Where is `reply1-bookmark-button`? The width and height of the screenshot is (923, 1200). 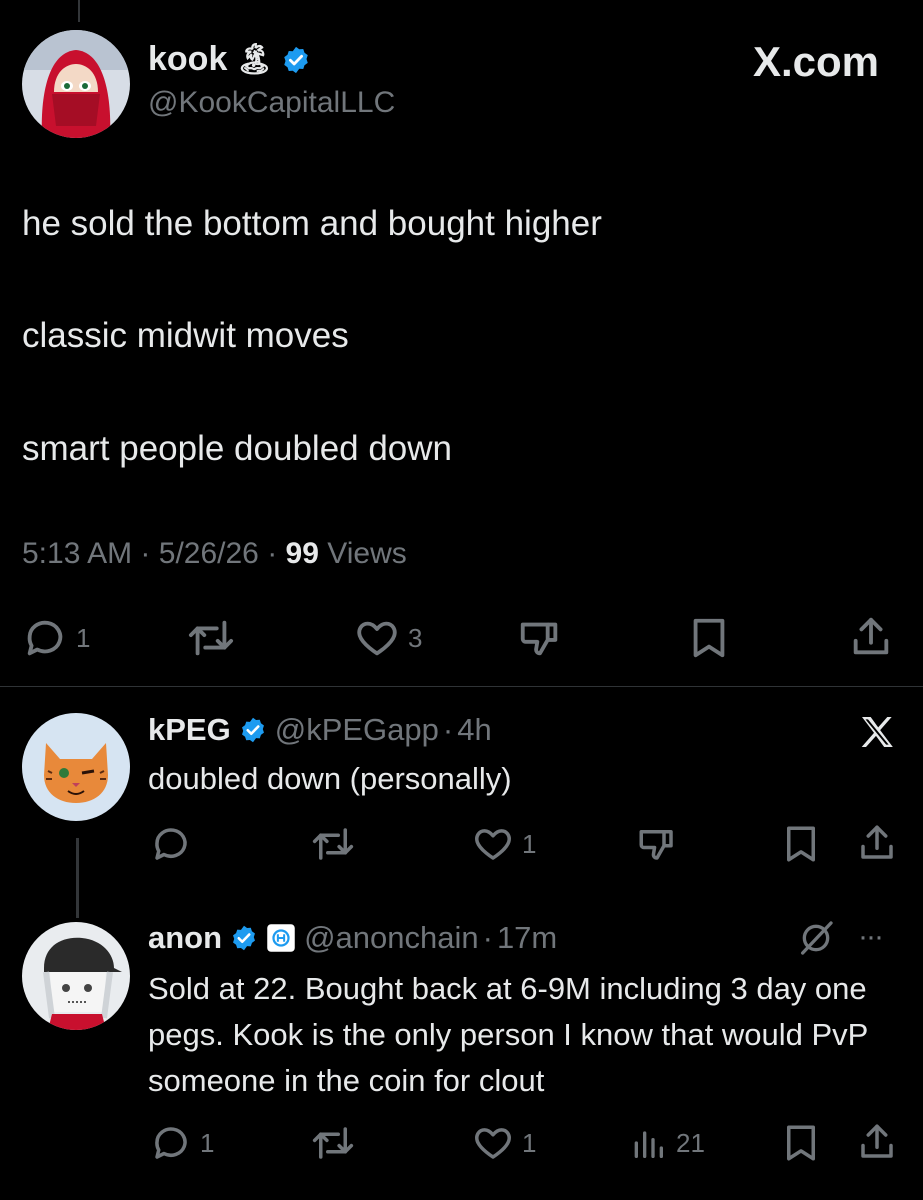 reply1-bookmark-button is located at coordinates (801, 844).